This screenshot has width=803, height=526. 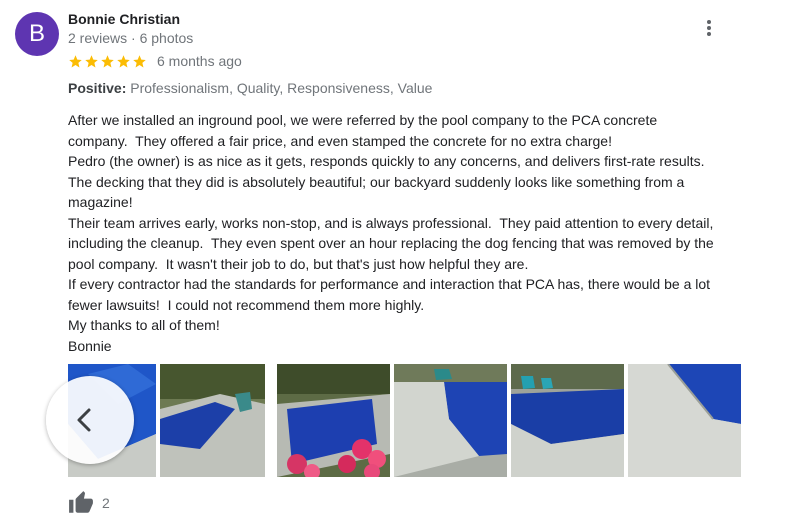 What do you see at coordinates (131, 38) in the screenshot?
I see `reviewer-meta: 2 reviews · 6 photos` at bounding box center [131, 38].